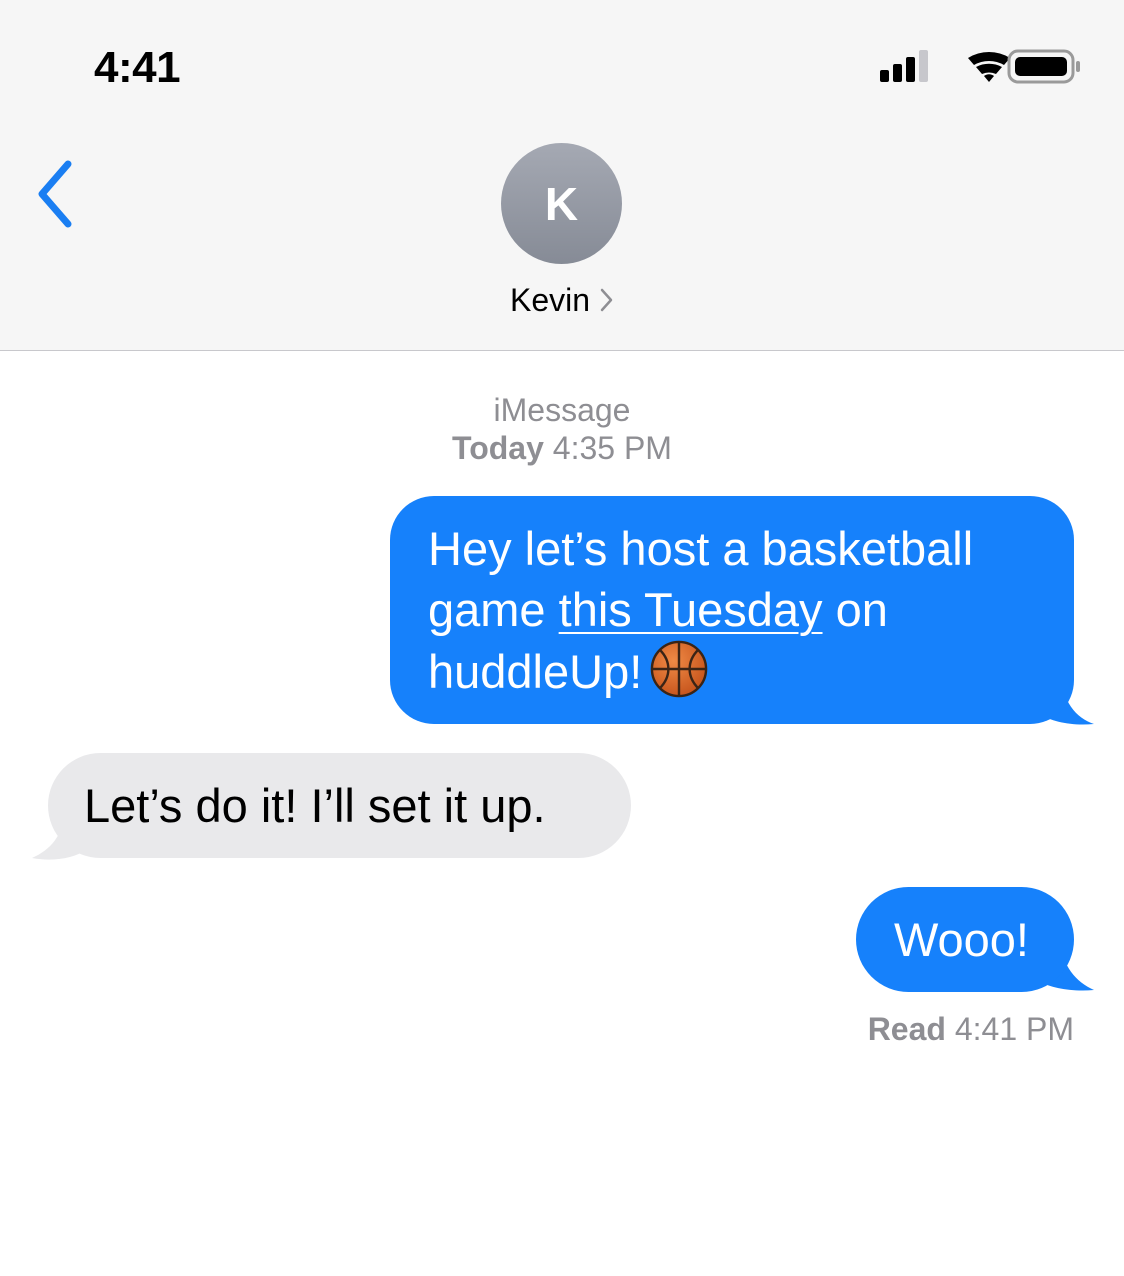 Image resolution: width=1124 pixels, height=1276 pixels. What do you see at coordinates (906, 1029) in the screenshot?
I see `read-receipt-label: Read` at bounding box center [906, 1029].